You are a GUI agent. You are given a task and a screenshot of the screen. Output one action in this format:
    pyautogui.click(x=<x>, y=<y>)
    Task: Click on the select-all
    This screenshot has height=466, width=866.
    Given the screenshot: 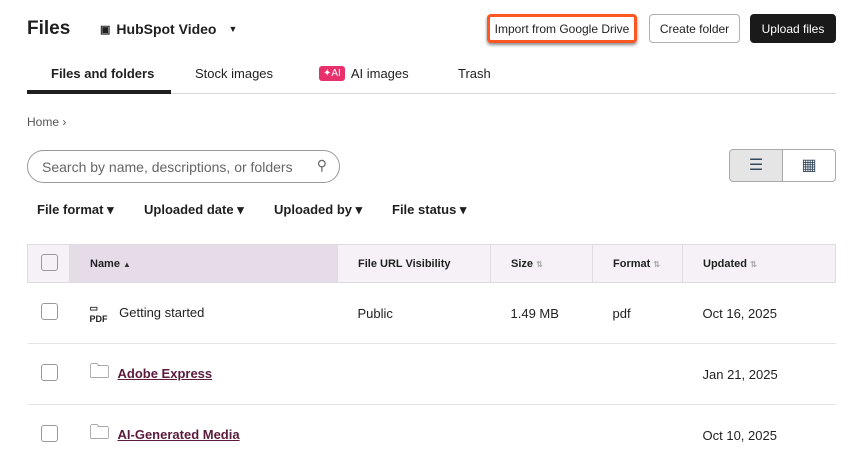 What is the action you would take?
    pyautogui.click(x=48, y=263)
    